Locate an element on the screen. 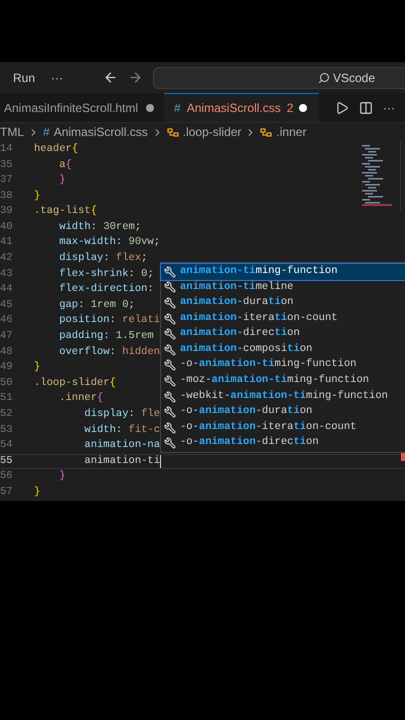  breadcrumb-item: TML is located at coordinates (12, 132).